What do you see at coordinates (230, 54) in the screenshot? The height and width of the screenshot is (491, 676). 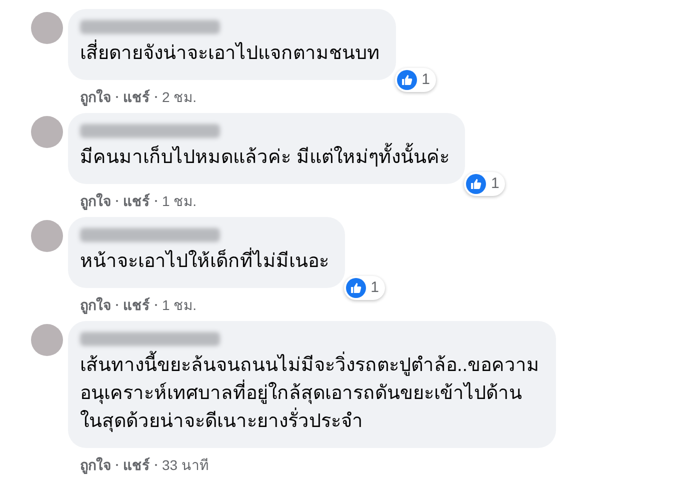 I see `comment-text: เสี่ยดายจังน่าจะเอาไปแจกตามชนบท` at bounding box center [230, 54].